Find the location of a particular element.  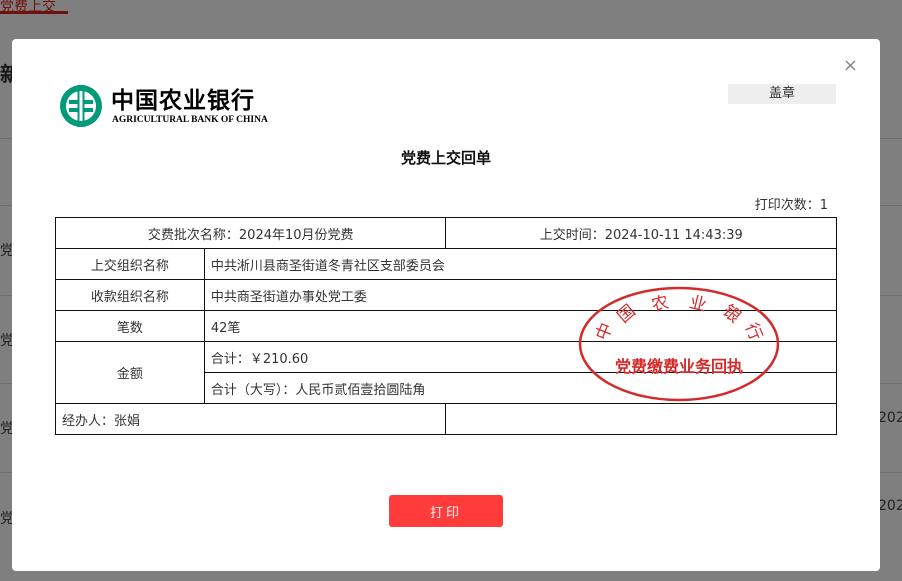

red-seal-stamp: 中国农业银行 党费缴费业务回执 is located at coordinates (679, 344).